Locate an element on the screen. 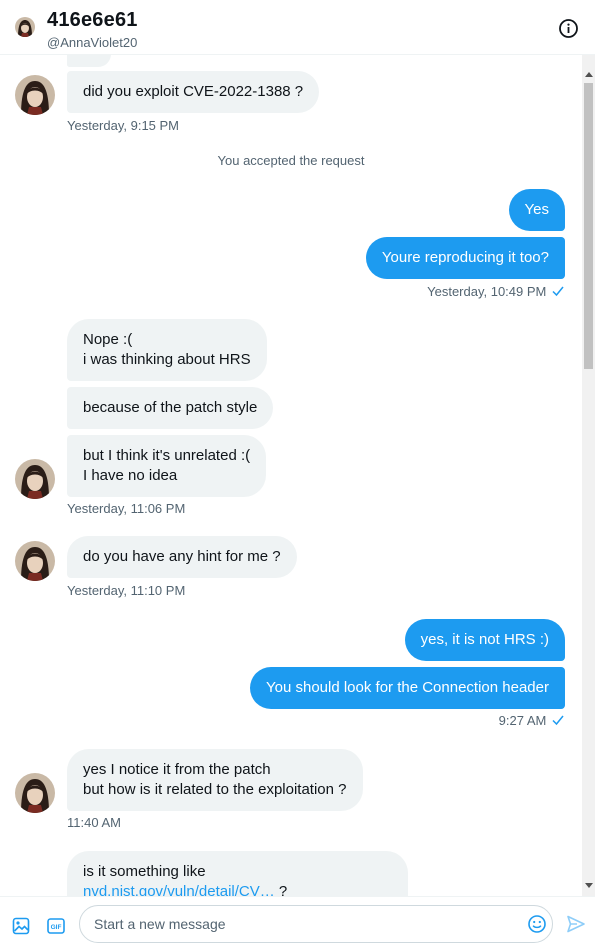 The width and height of the screenshot is (595, 943). svg-text: GIF is located at coordinates (56, 927).